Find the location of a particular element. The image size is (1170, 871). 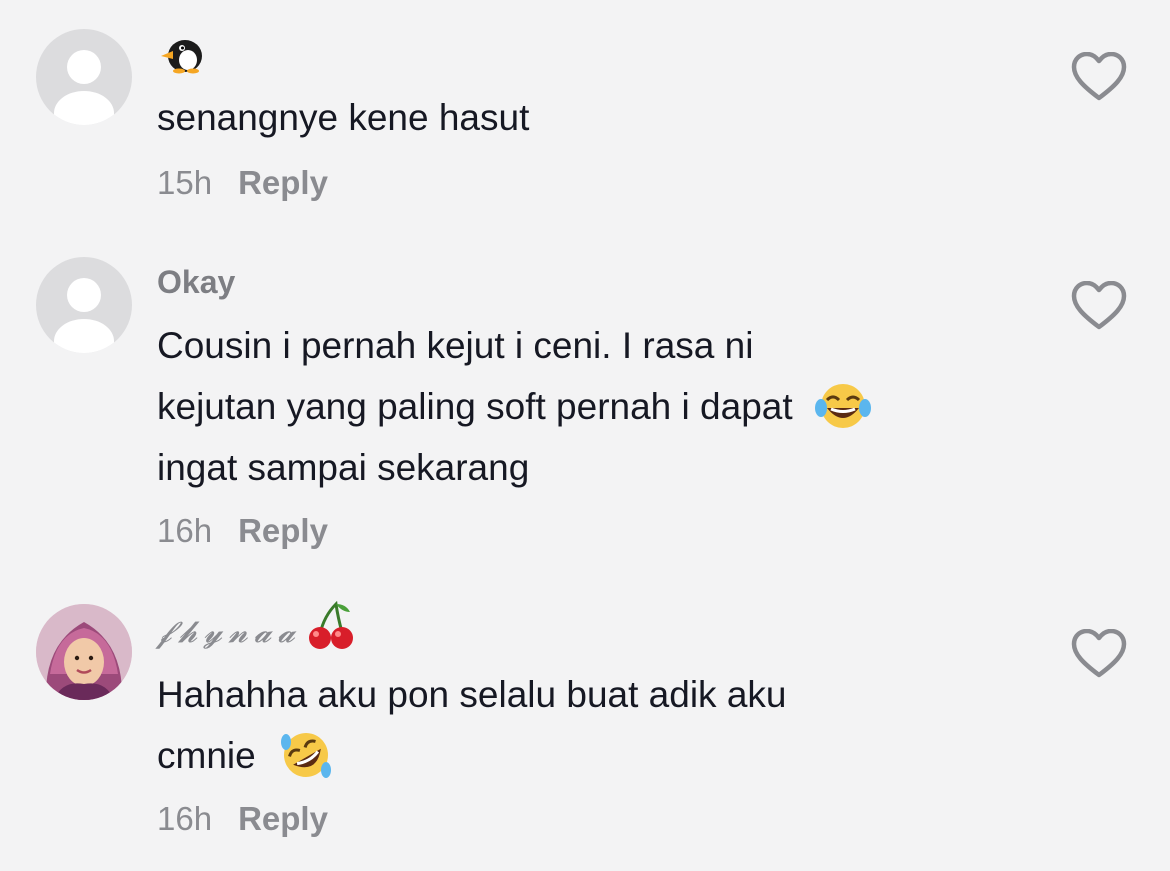

rofl-icon is located at coordinates (305, 756).